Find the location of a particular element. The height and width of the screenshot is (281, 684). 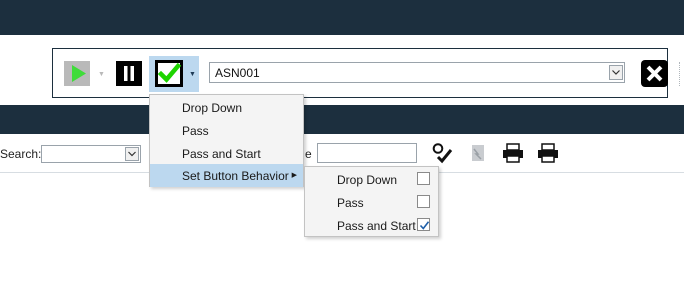

submenu-item-label: Drop Down is located at coordinates (367, 180).